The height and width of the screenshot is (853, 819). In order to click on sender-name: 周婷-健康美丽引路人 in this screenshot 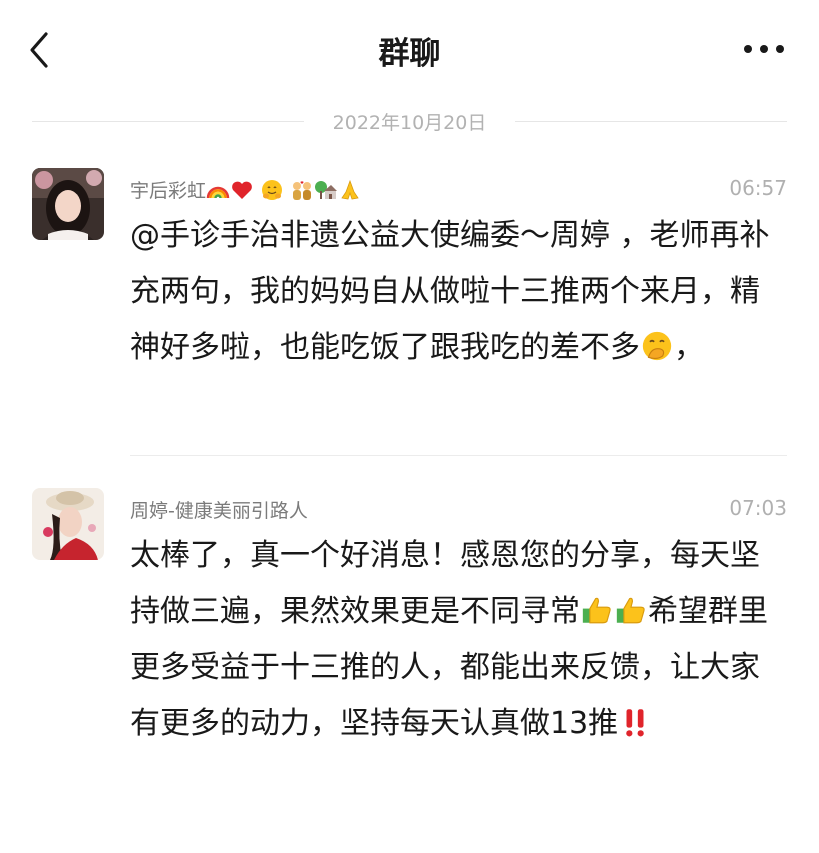, I will do `click(219, 509)`.